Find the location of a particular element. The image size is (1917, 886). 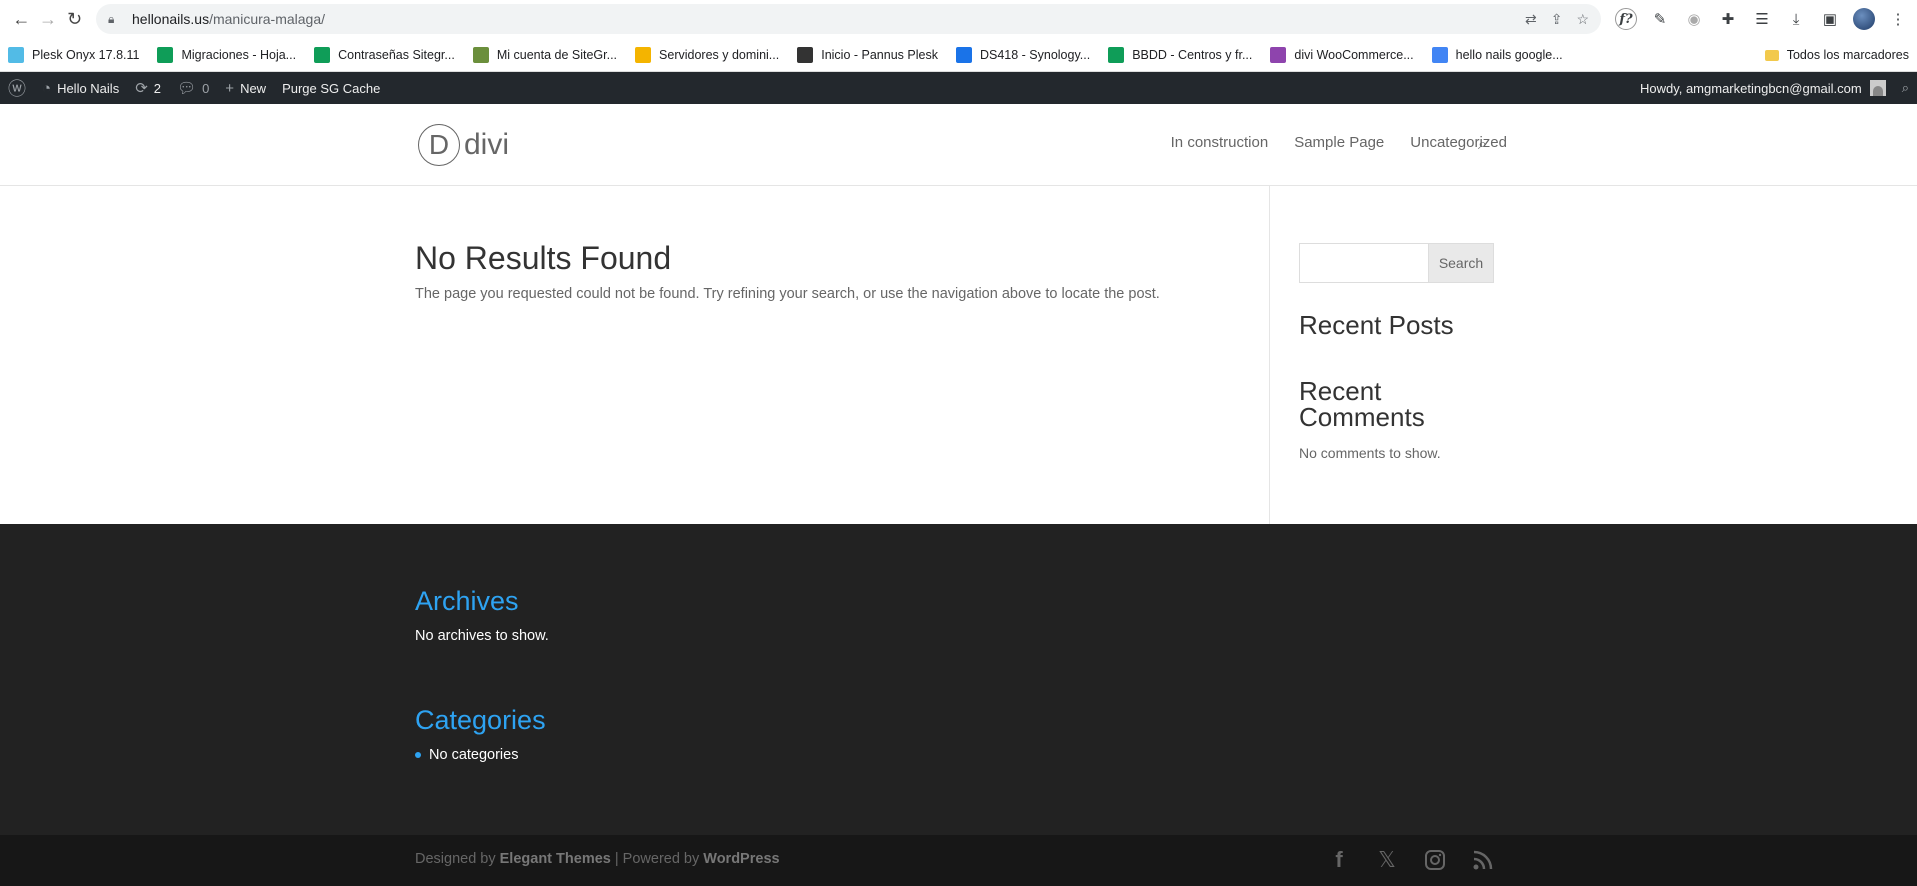

bookmark-item: Plesk Onyx 17.8.11 is located at coordinates (73, 55).